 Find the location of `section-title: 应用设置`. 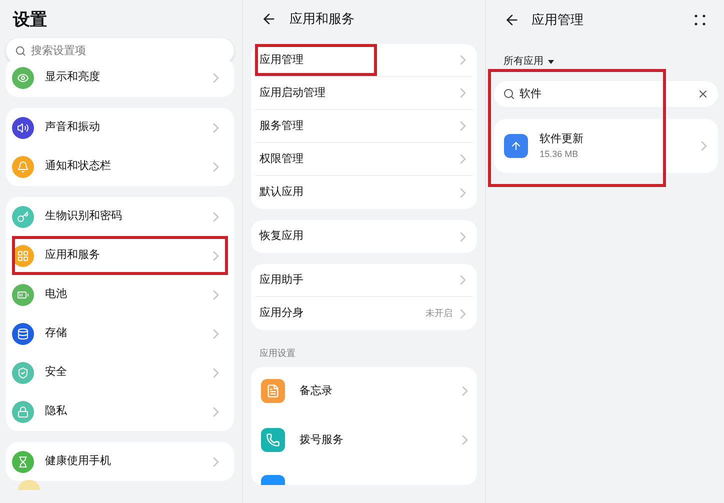

section-title: 应用设置 is located at coordinates (277, 353).